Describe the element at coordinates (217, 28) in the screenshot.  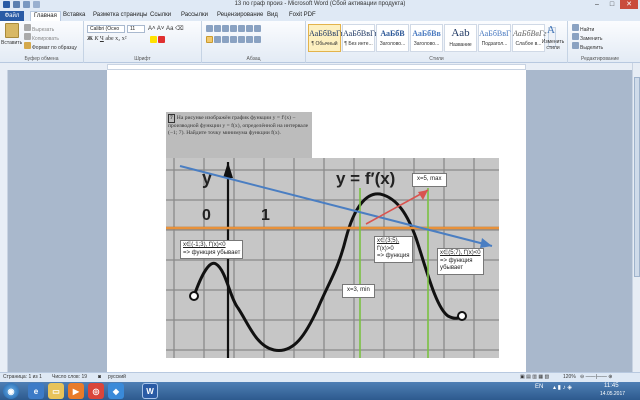
I see `numbering-icon` at that location.